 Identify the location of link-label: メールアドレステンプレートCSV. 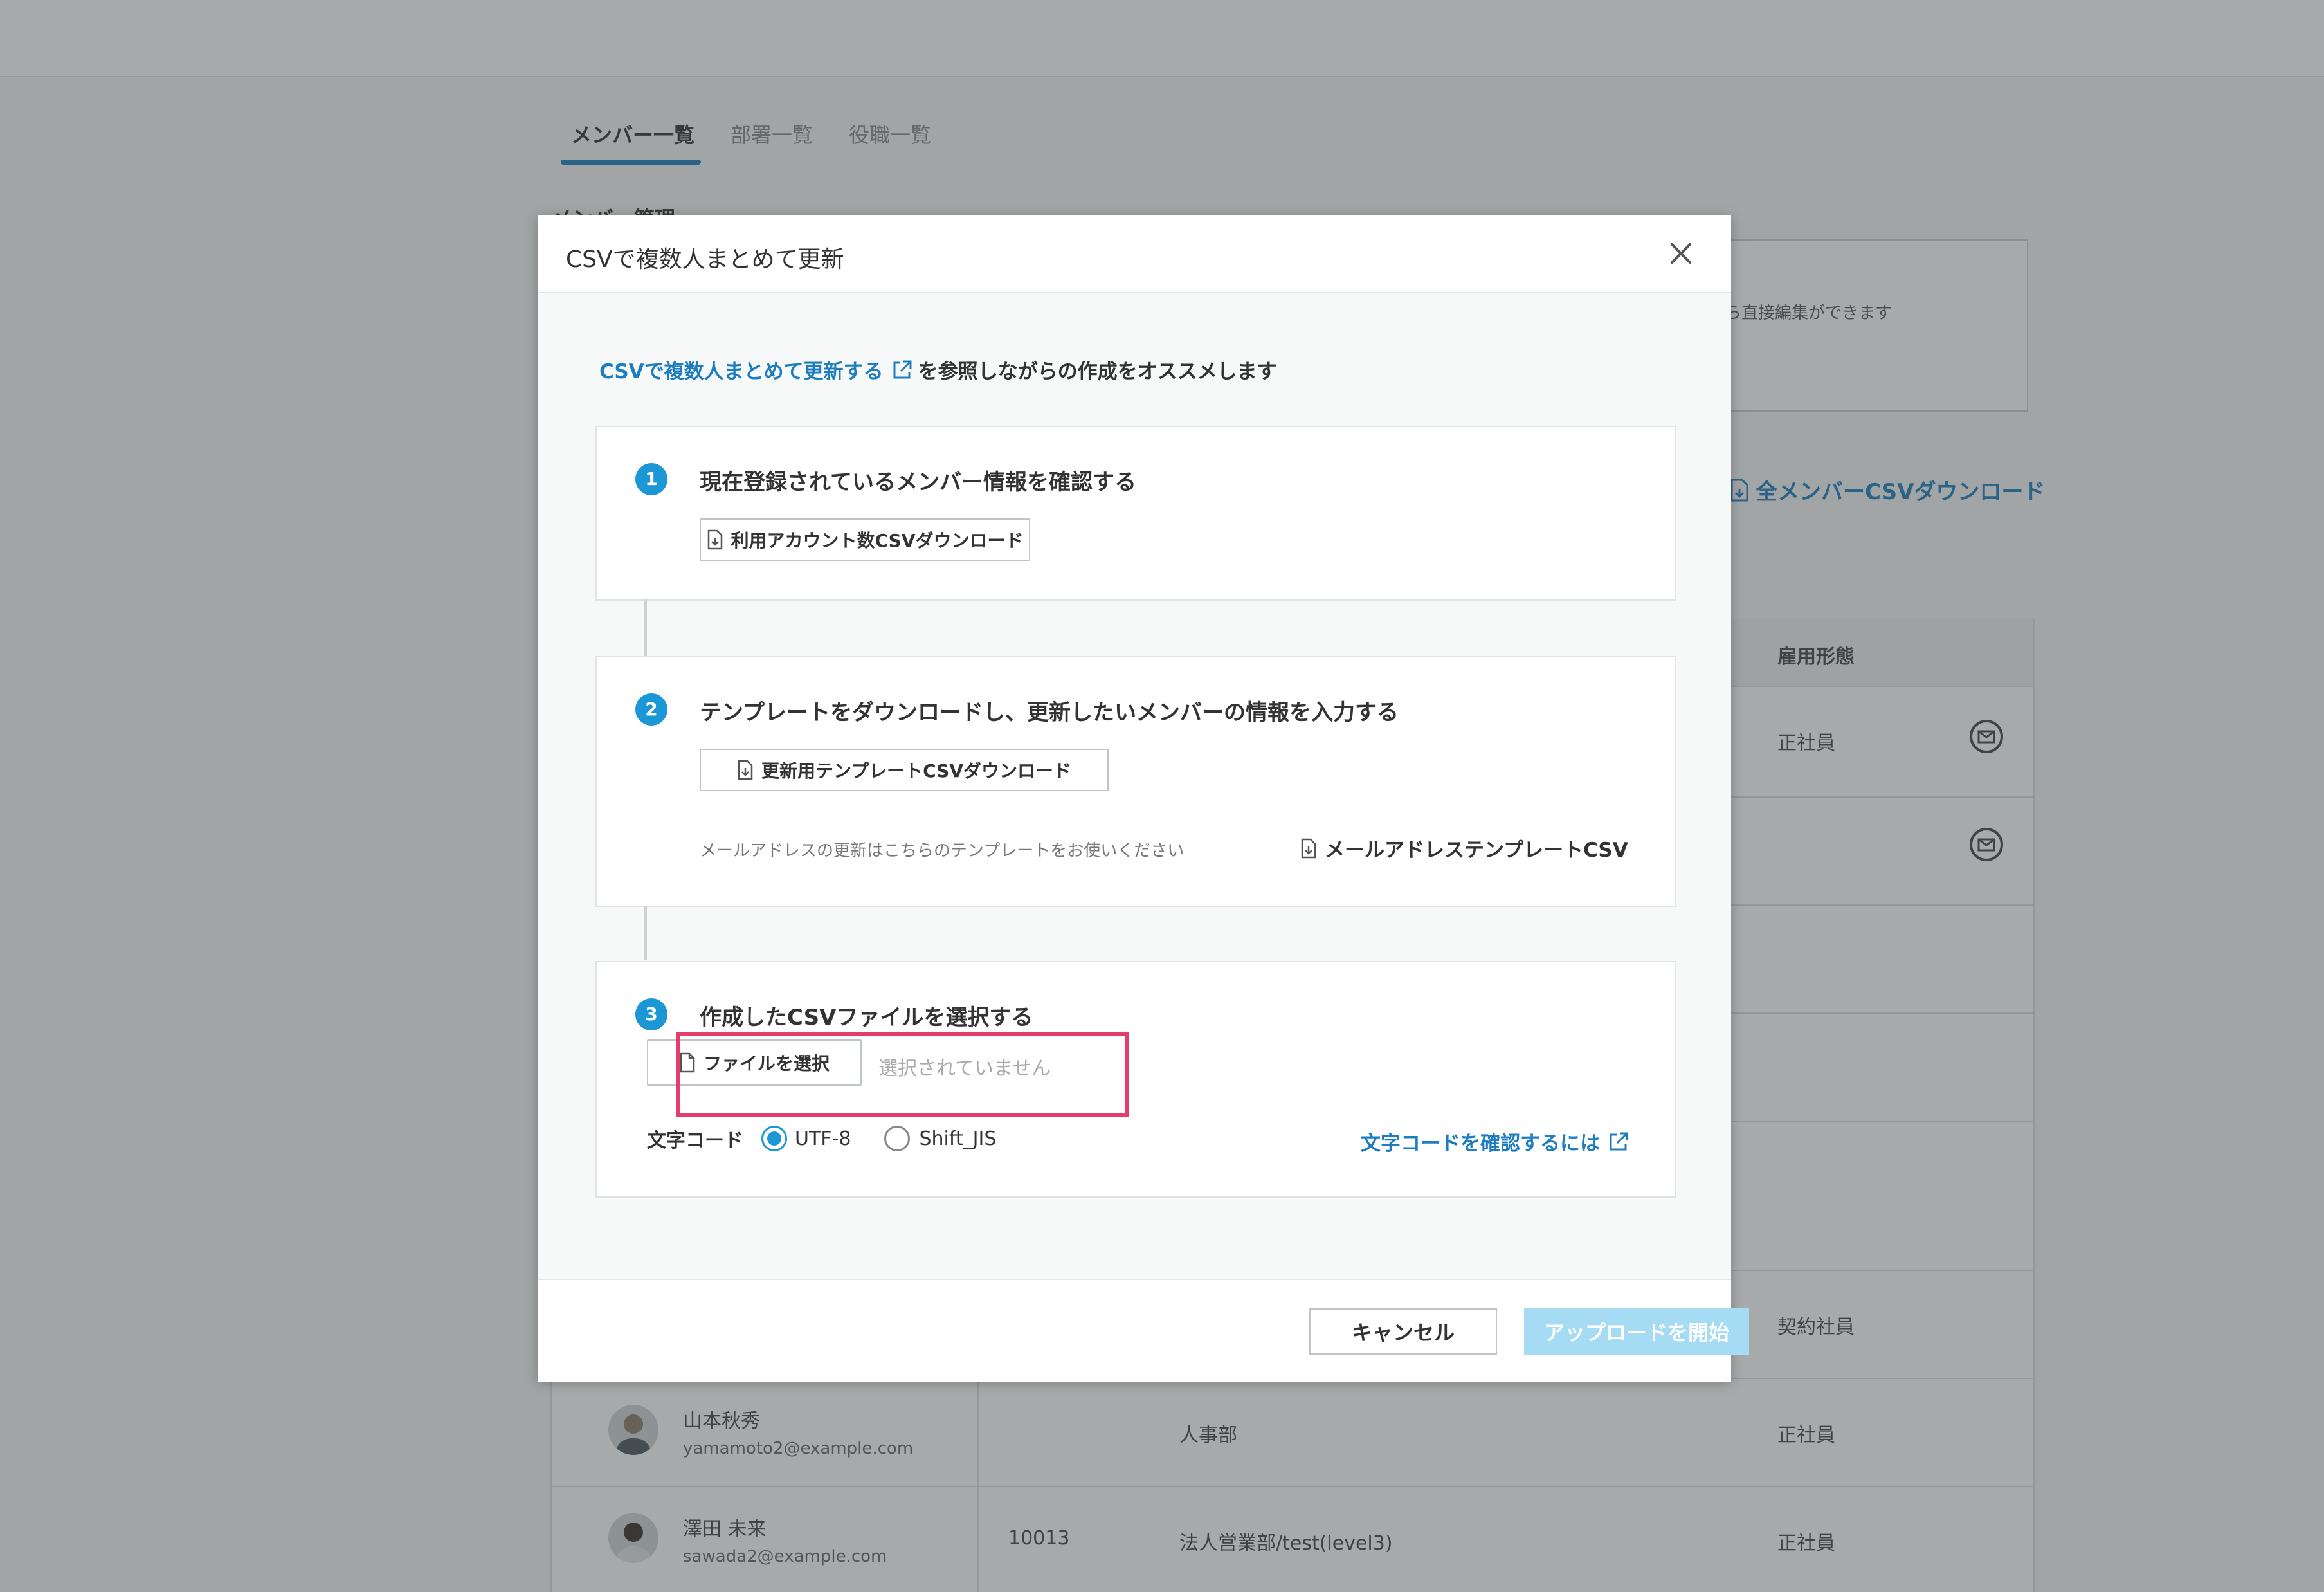
(1476, 850).